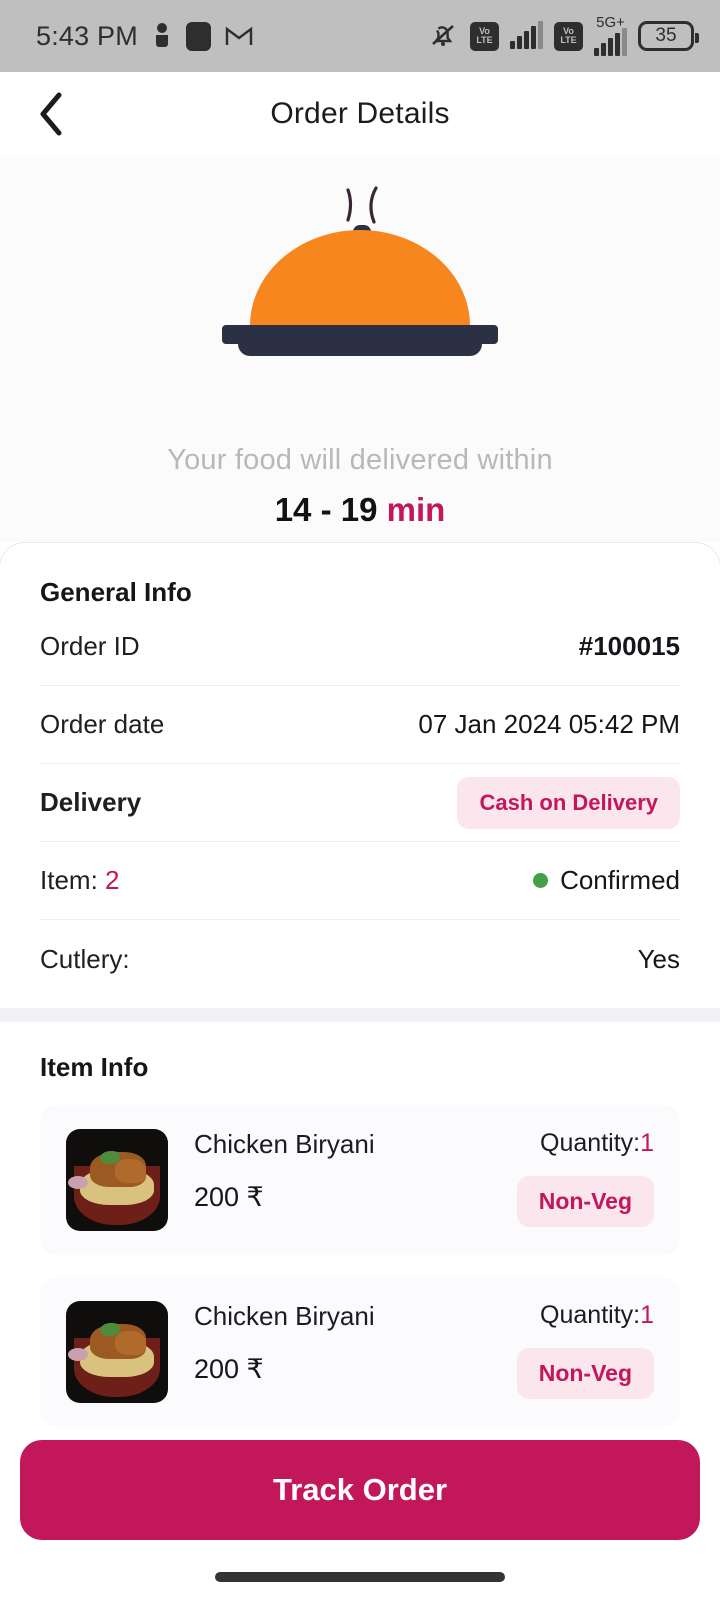  What do you see at coordinates (94, 1067) in the screenshot?
I see `item-info-title: Item Info` at bounding box center [94, 1067].